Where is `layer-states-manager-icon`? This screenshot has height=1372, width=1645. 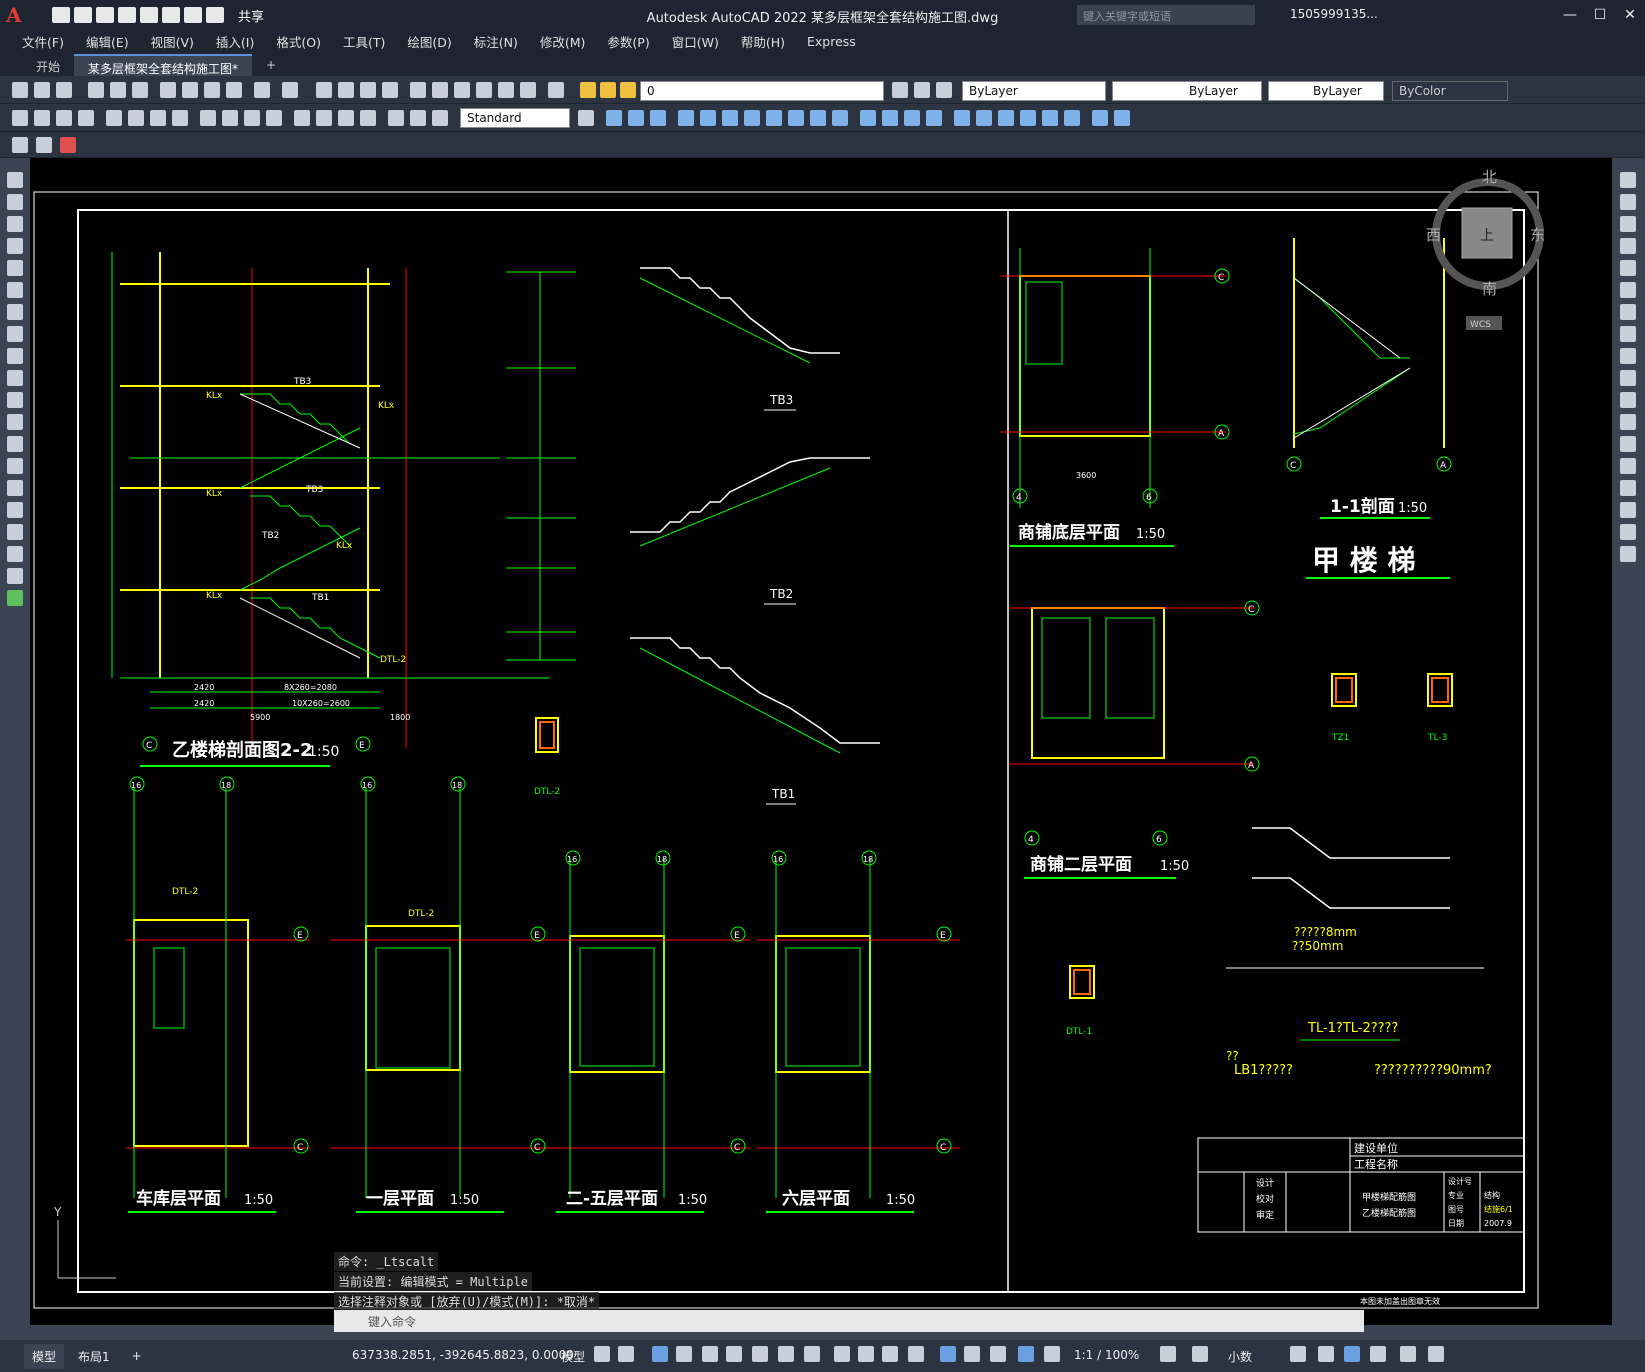 layer-states-manager-icon is located at coordinates (44, 145).